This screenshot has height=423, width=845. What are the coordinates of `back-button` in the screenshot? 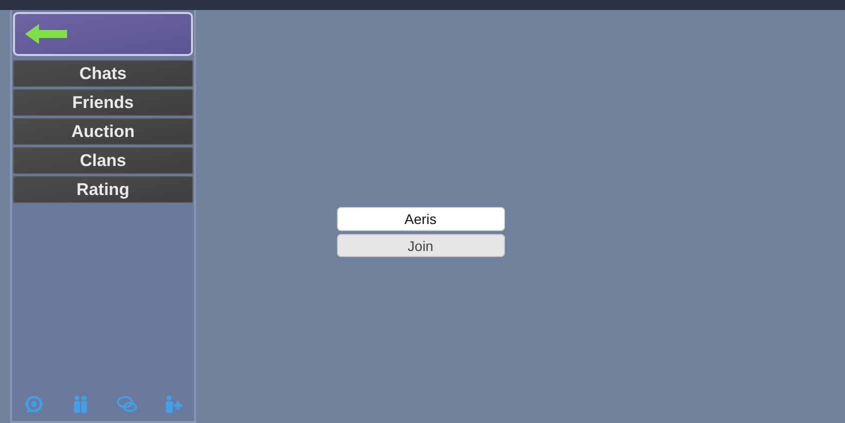 It's located at (103, 34).